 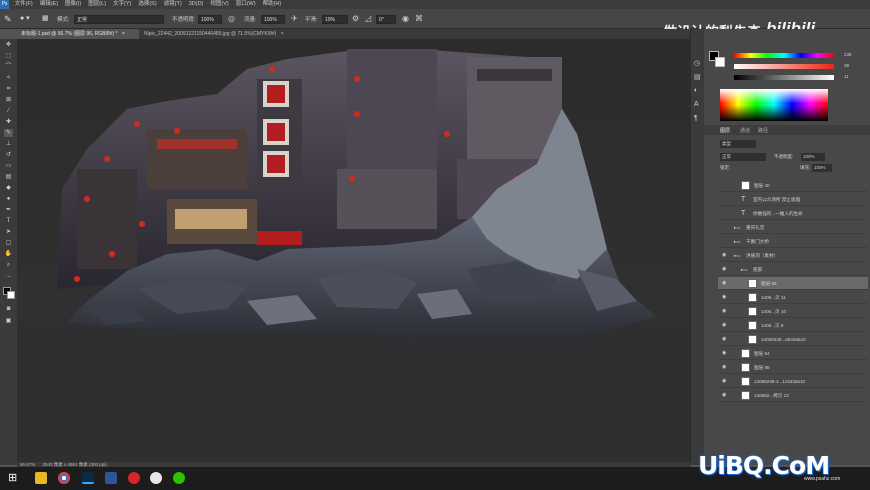 I want to click on layer-row: ◉ 1406...贝 9, so click(x=793, y=325).